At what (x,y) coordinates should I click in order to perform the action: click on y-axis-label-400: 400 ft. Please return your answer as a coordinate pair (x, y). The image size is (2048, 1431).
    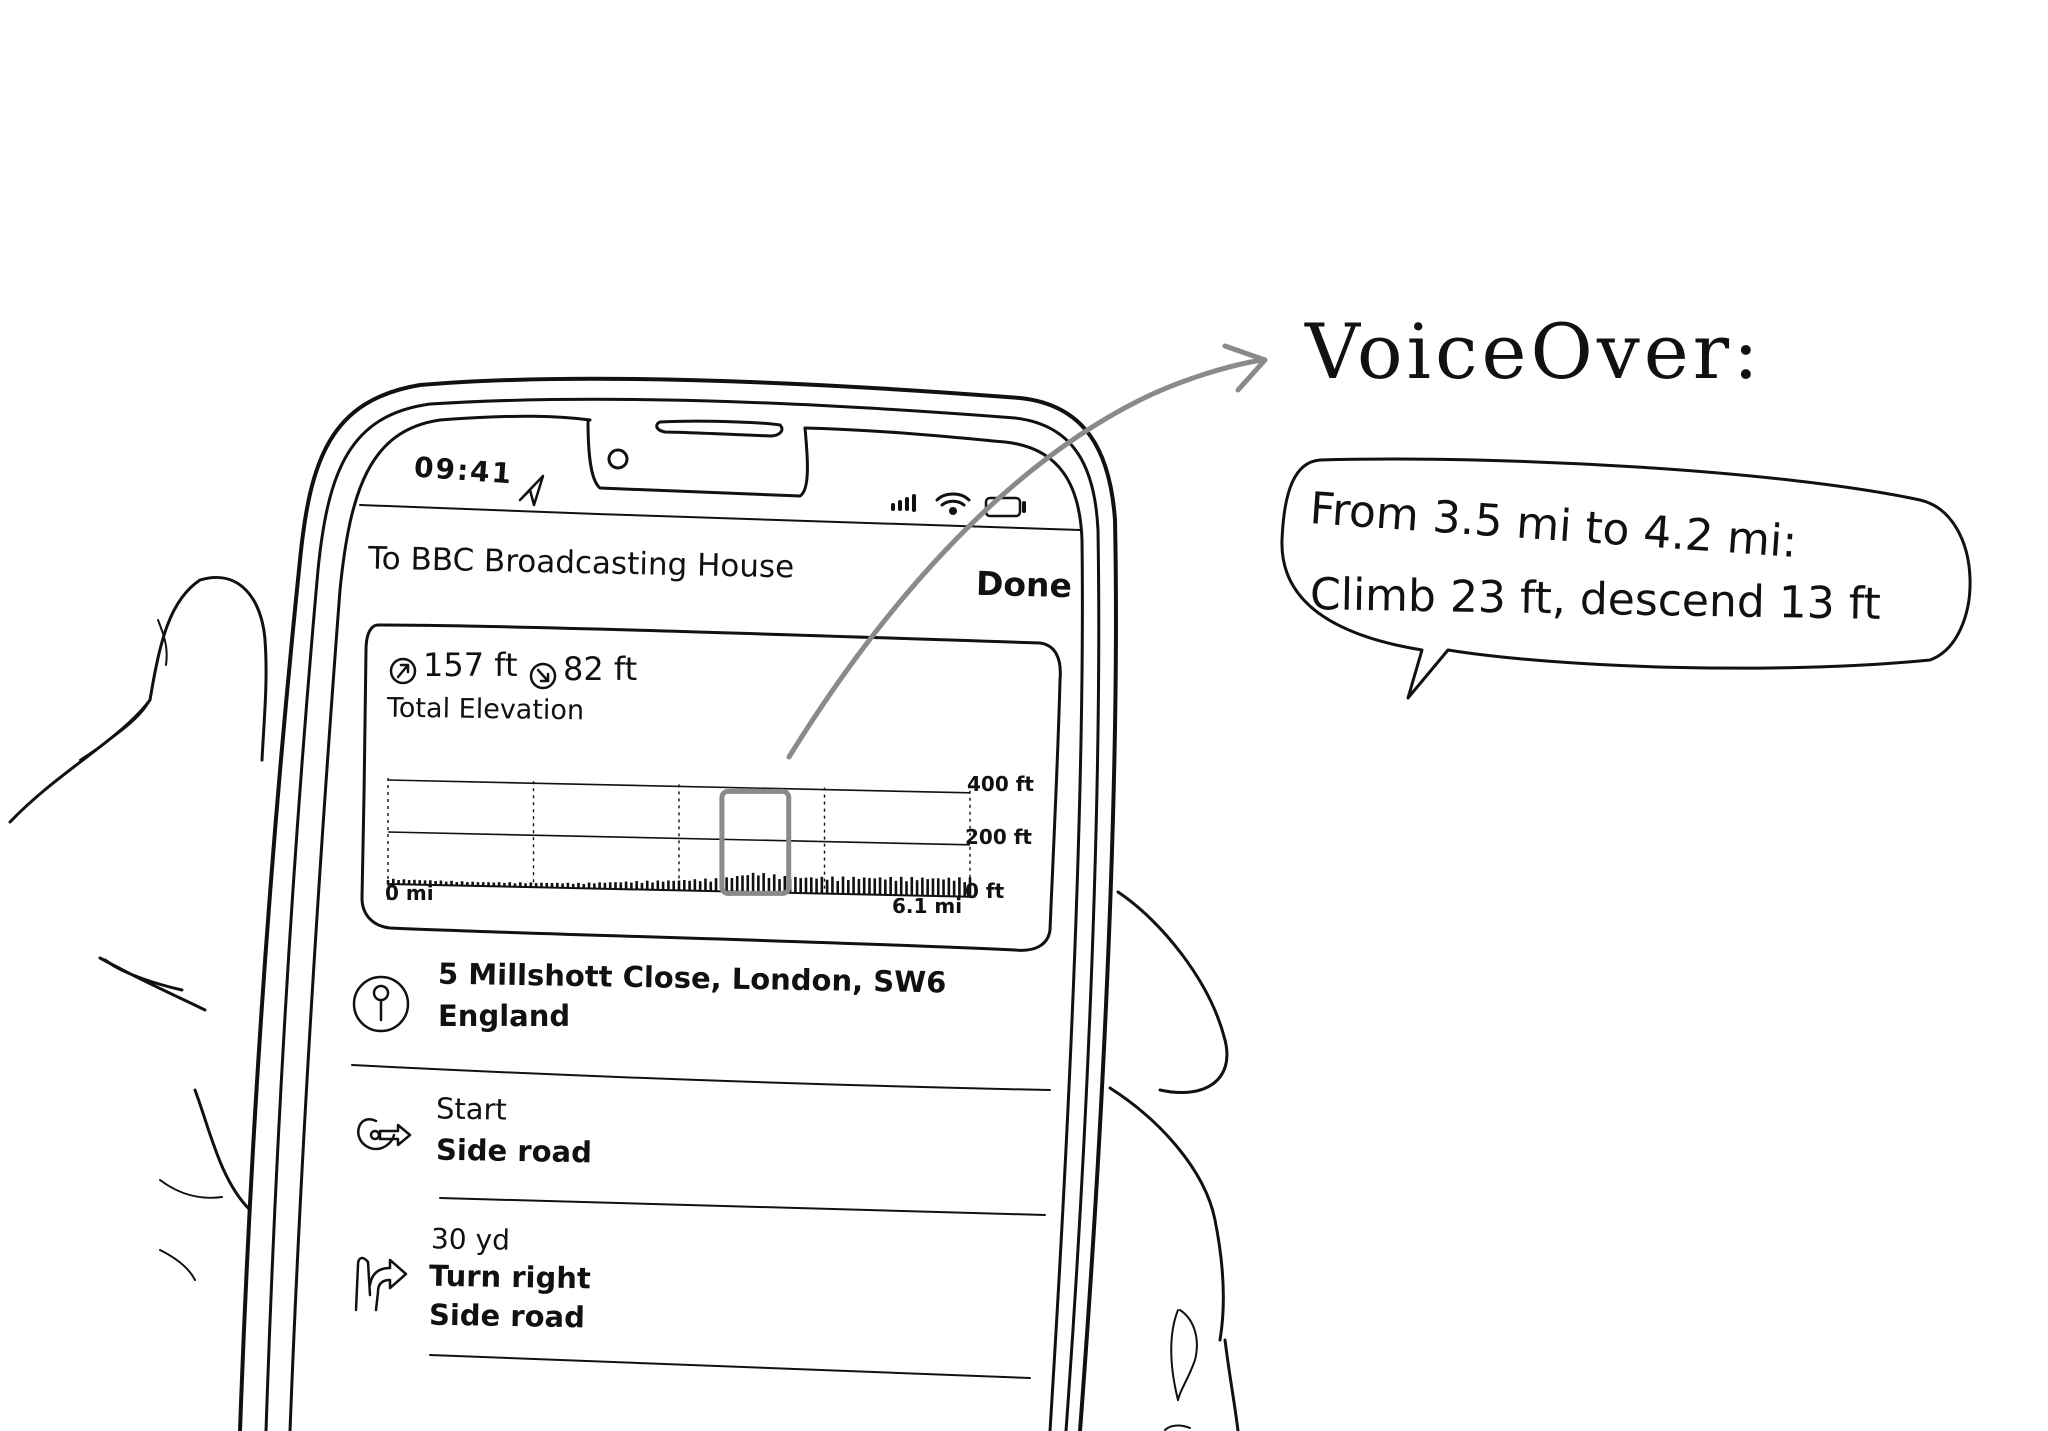
    Looking at the image, I should click on (1000, 784).